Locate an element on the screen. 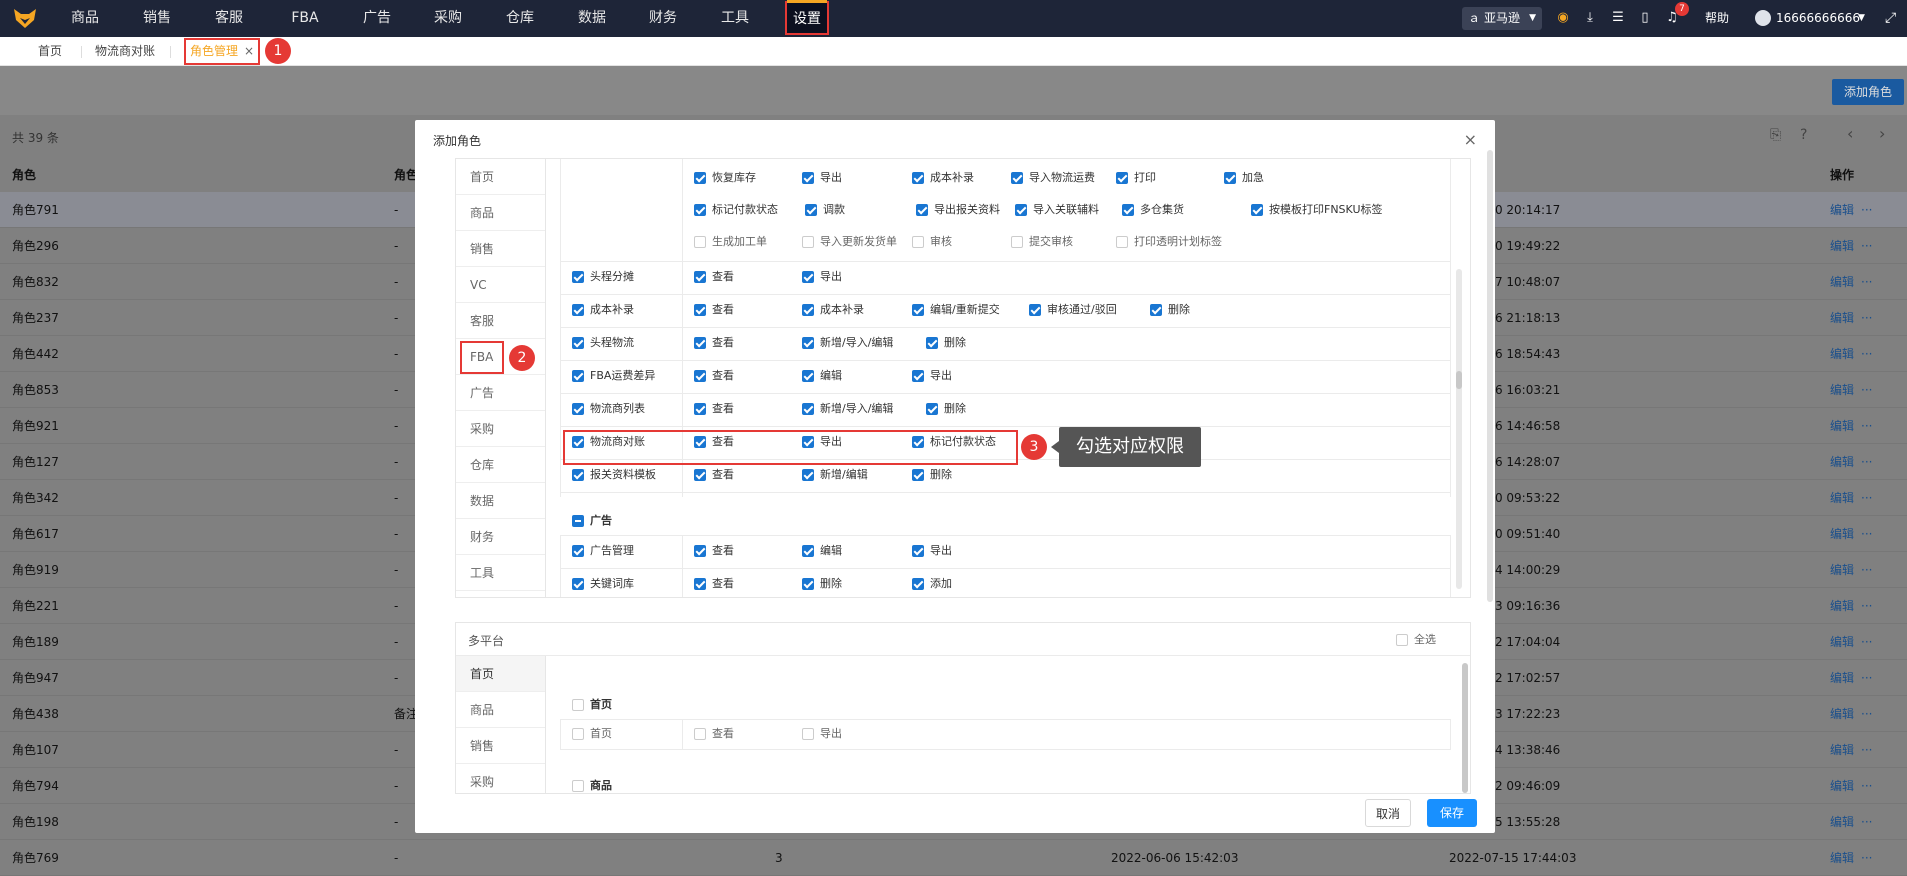 This screenshot has width=1907, height=876. permission-row-checkbox: 头程物流 is located at coordinates (603, 343).